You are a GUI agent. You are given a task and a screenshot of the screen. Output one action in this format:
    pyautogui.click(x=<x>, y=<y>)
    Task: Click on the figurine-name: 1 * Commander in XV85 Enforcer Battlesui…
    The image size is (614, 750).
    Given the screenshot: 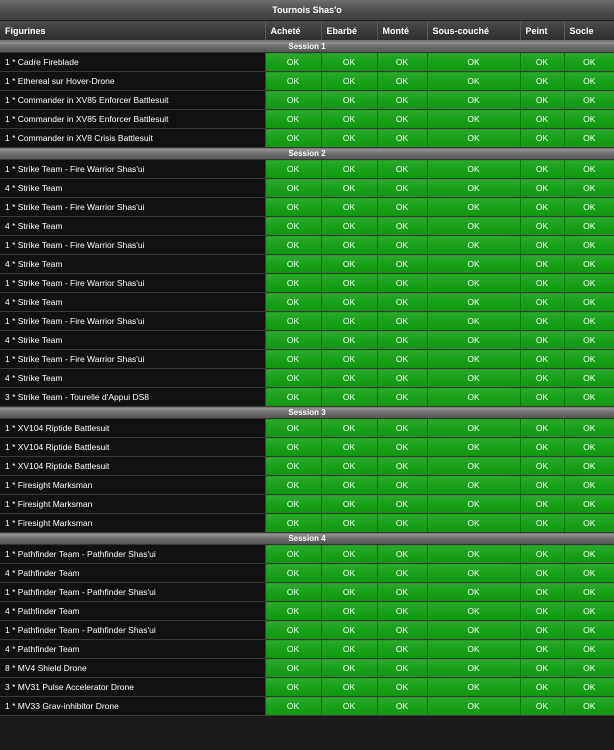 What is the action you would take?
    pyautogui.click(x=133, y=100)
    